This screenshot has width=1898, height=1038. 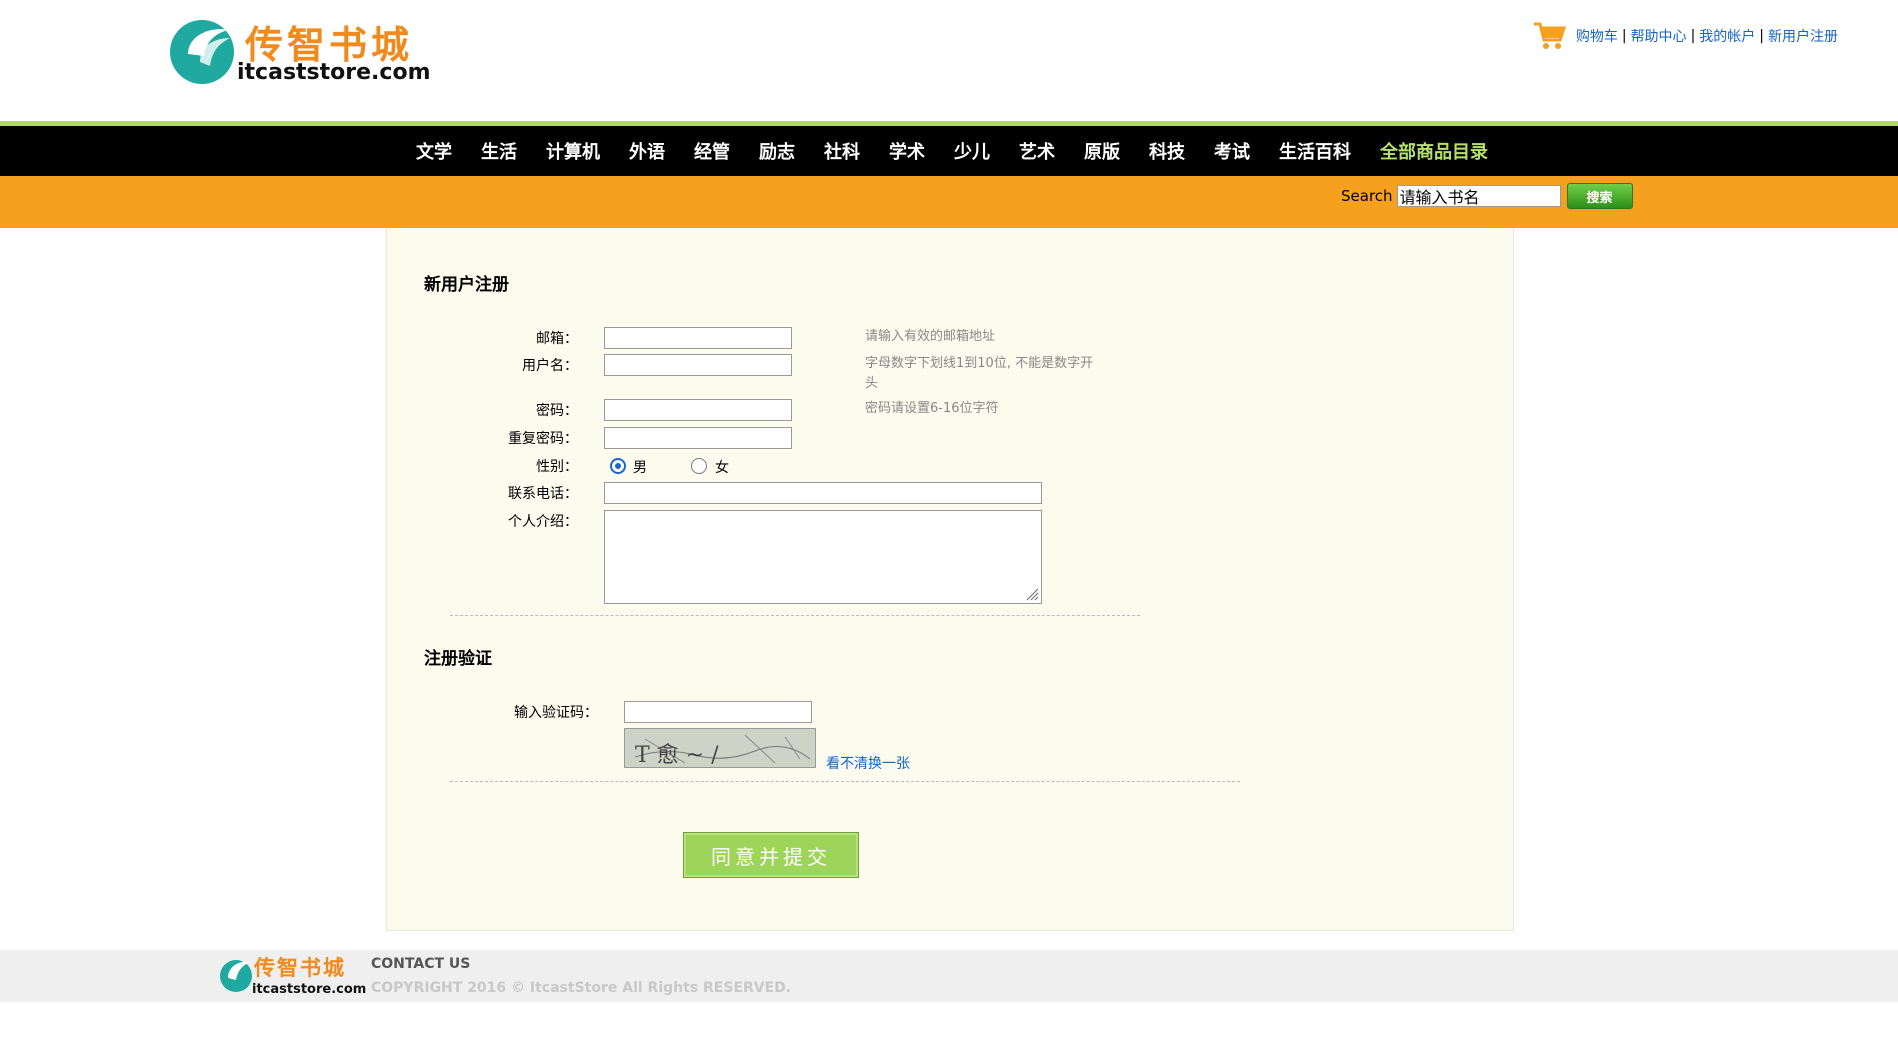 What do you see at coordinates (1232, 151) in the screenshot?
I see `nav-item-exam: 考试` at bounding box center [1232, 151].